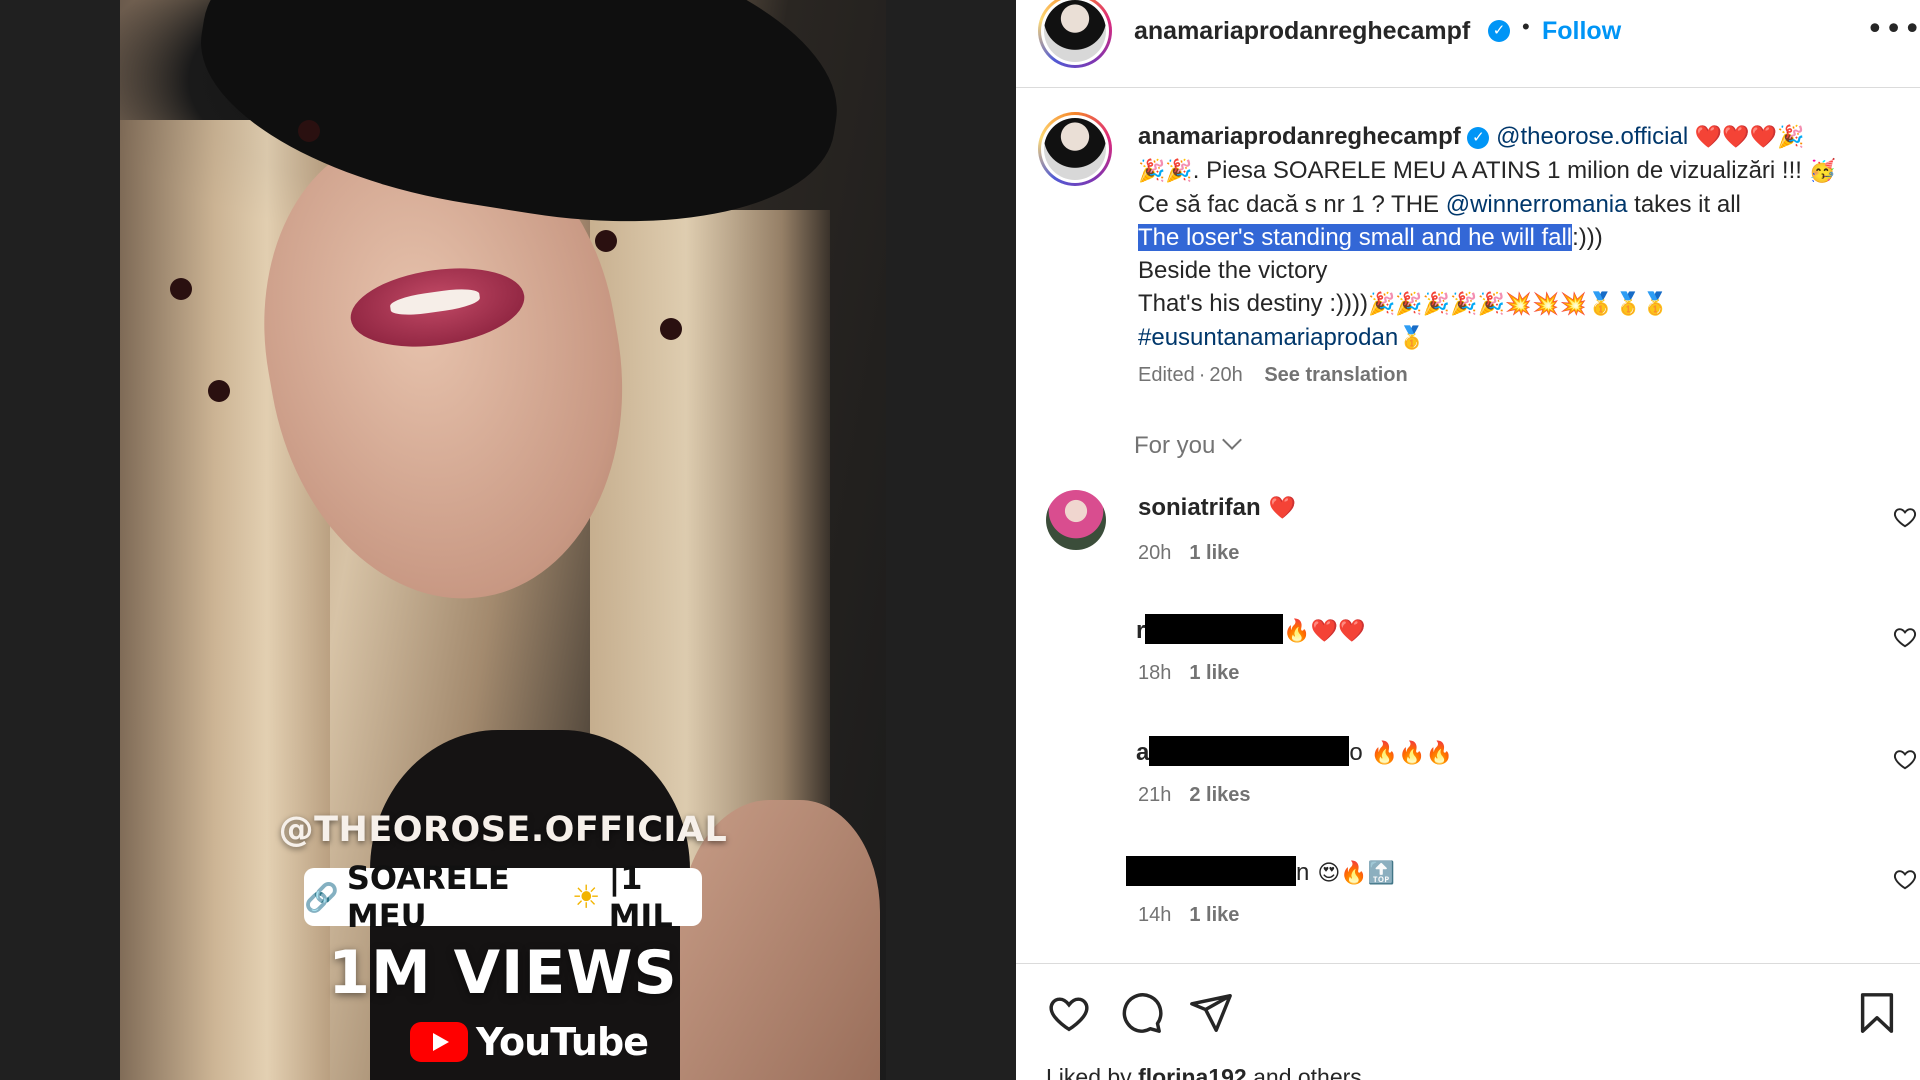  Describe the element at coordinates (1468, 787) in the screenshot. I see `comment-item: a o 🔥🔥🔥 21h 2 likes` at that location.